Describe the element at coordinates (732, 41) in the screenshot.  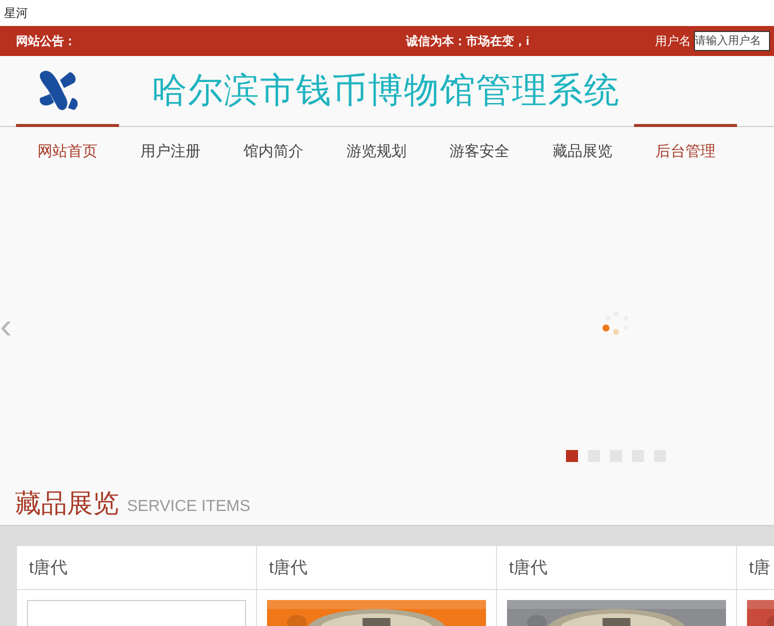
I see `username-field: 请输入用户名` at that location.